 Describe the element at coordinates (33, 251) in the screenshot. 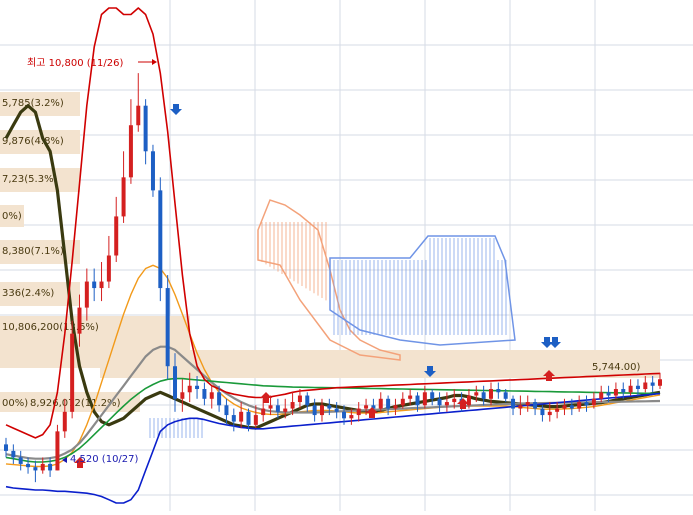

I see `fib-level-label: 8,380(7.1%)` at that location.